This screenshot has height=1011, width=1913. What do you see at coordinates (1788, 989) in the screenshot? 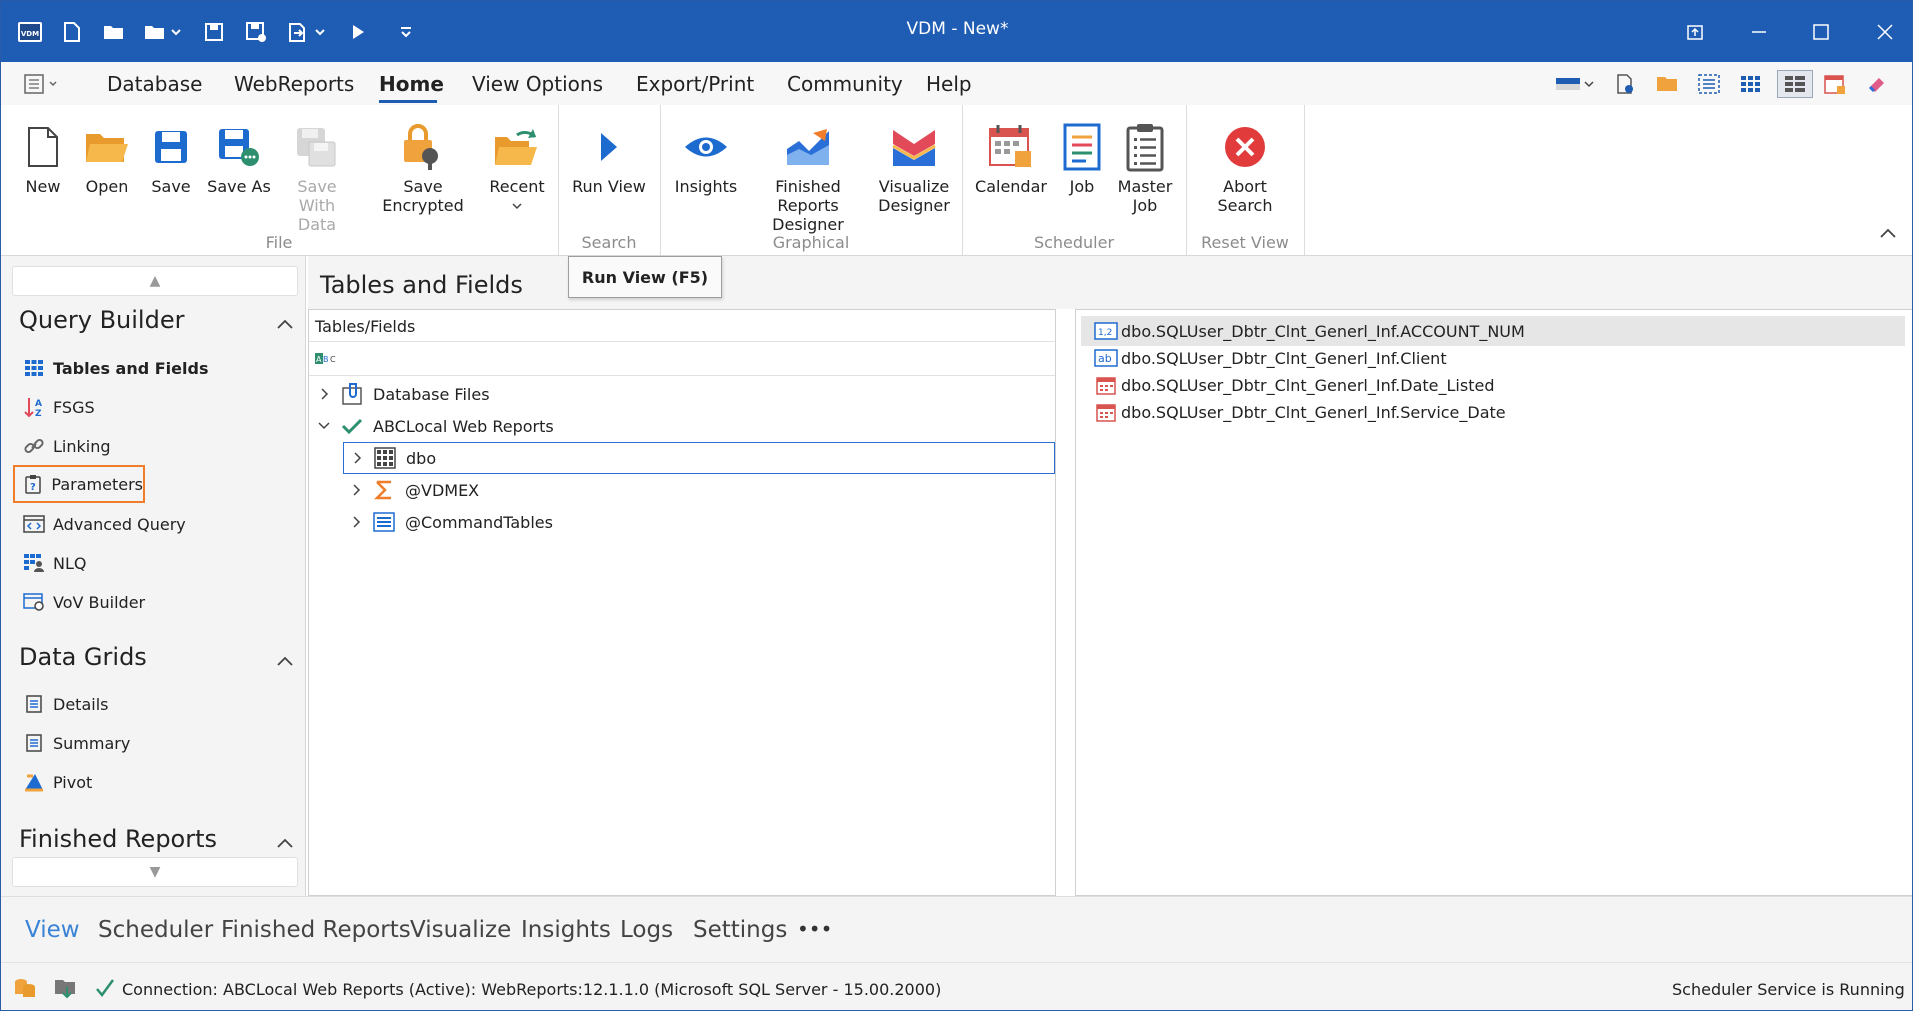
I see `scheduler-status: Scheduler Service is Running` at bounding box center [1788, 989].